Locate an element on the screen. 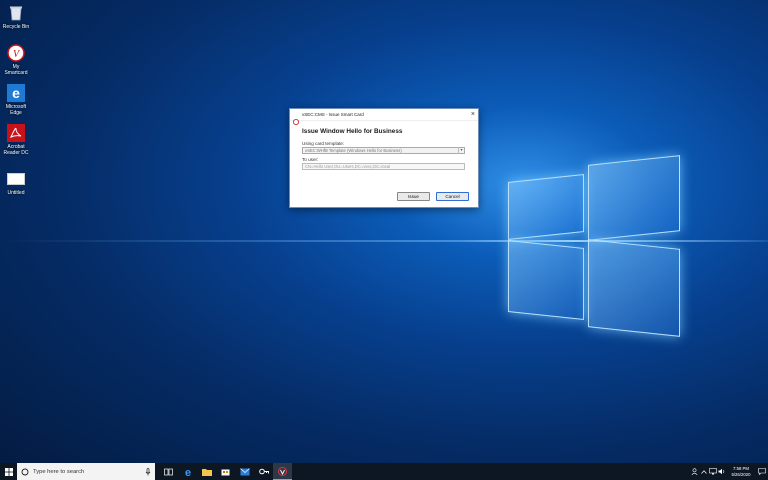 This screenshot has height=480, width=768. dialog-titlebar: vSEC:CMS - Issue Smart Card × is located at coordinates (384, 117).